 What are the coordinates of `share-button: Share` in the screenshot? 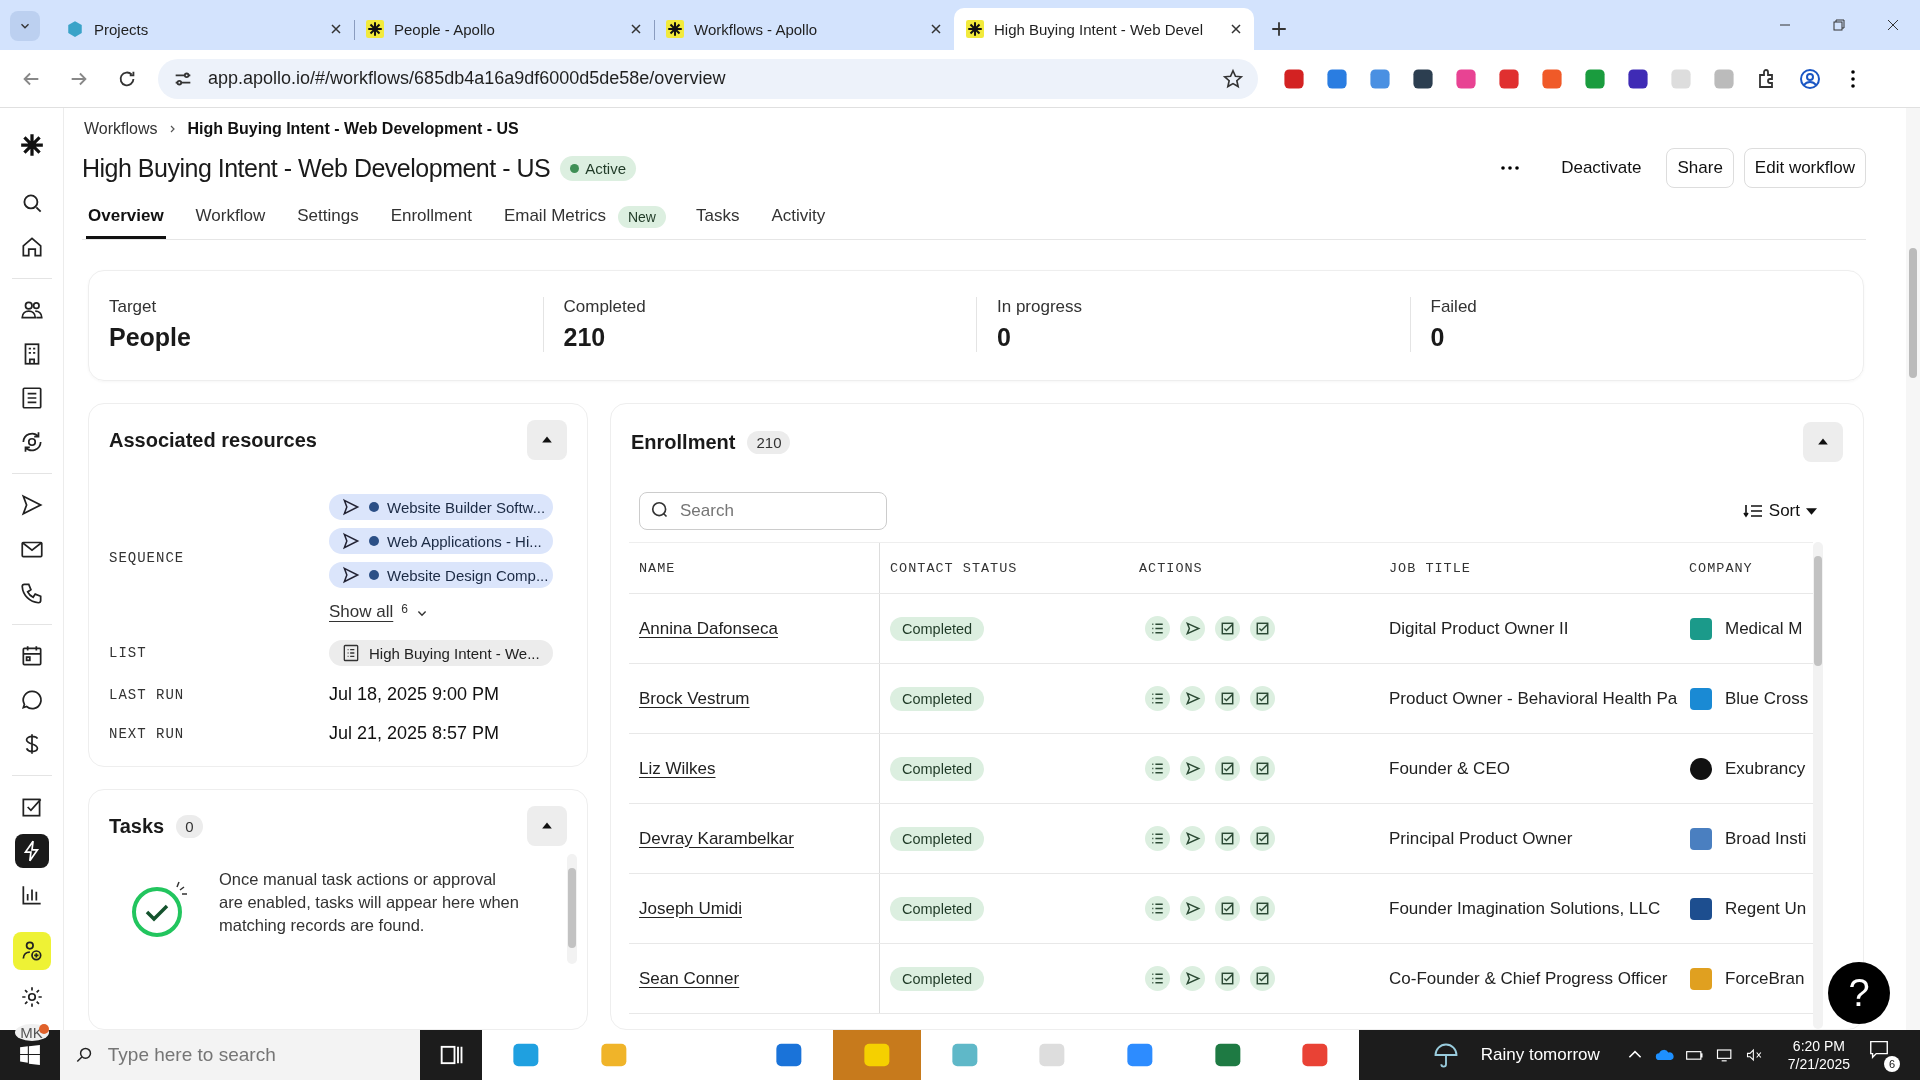 It's located at (1700, 168).